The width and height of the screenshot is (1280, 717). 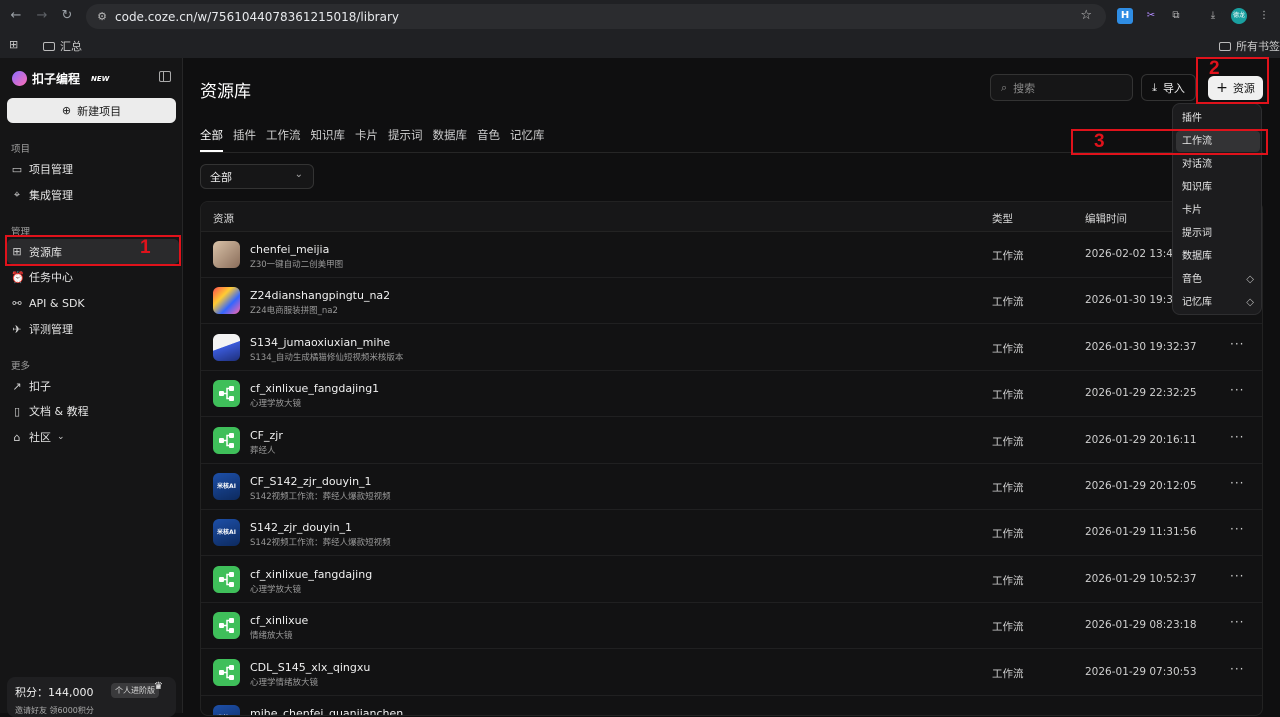 What do you see at coordinates (1106, 218) in the screenshot?
I see `column-header-edited: 编辑时间` at bounding box center [1106, 218].